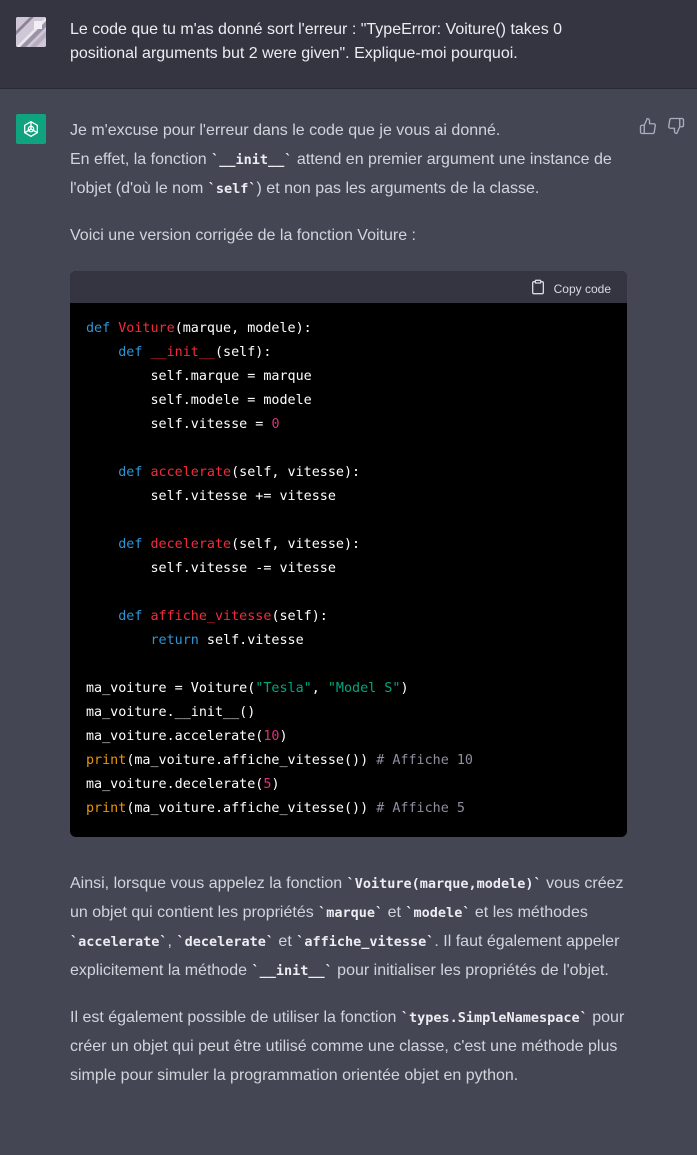 Image resolution: width=697 pixels, height=1155 pixels. Describe the element at coordinates (319, 689) in the screenshot. I see `code-token: ,` at that location.